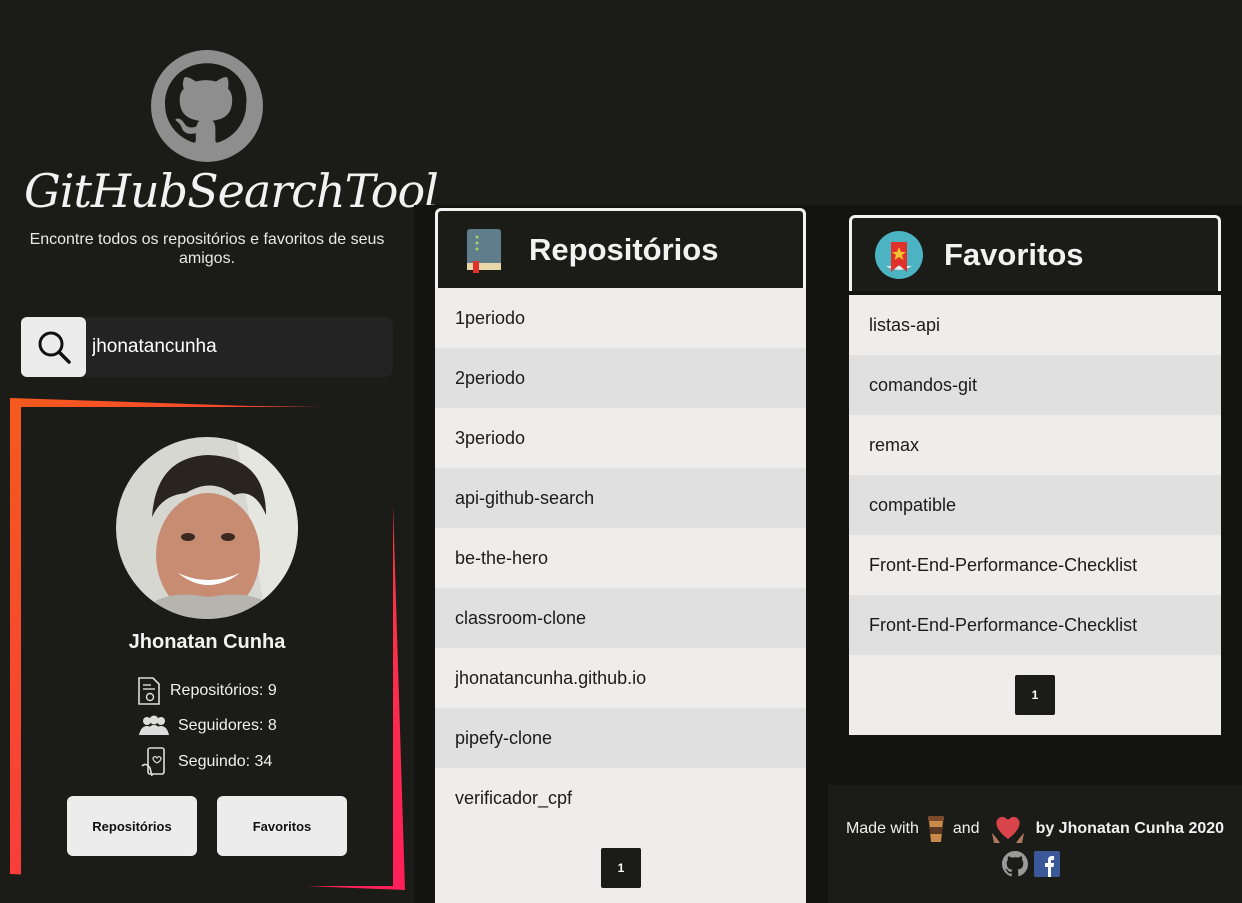 The height and width of the screenshot is (903, 1242). I want to click on favorite-item: comandos-git, so click(1035, 385).